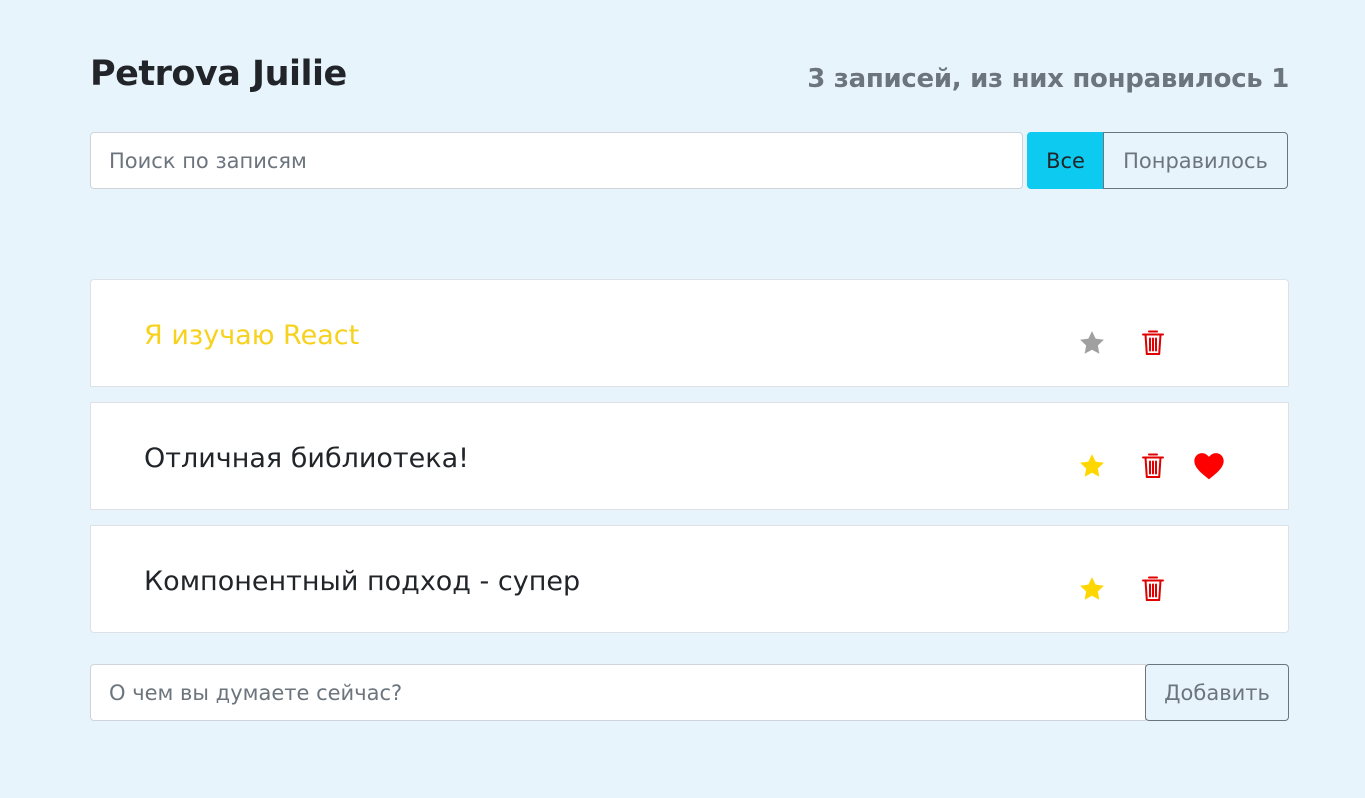 The width and height of the screenshot is (1365, 798). Describe the element at coordinates (306, 458) in the screenshot. I see `post-label: Отличная библиотека!` at that location.